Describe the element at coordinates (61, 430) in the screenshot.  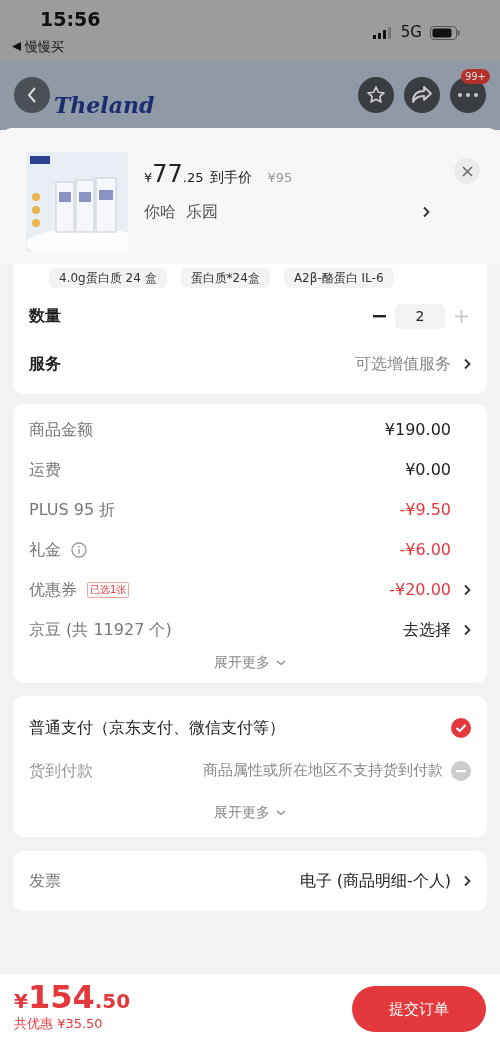
I see `price-row-label: 商品金额` at that location.